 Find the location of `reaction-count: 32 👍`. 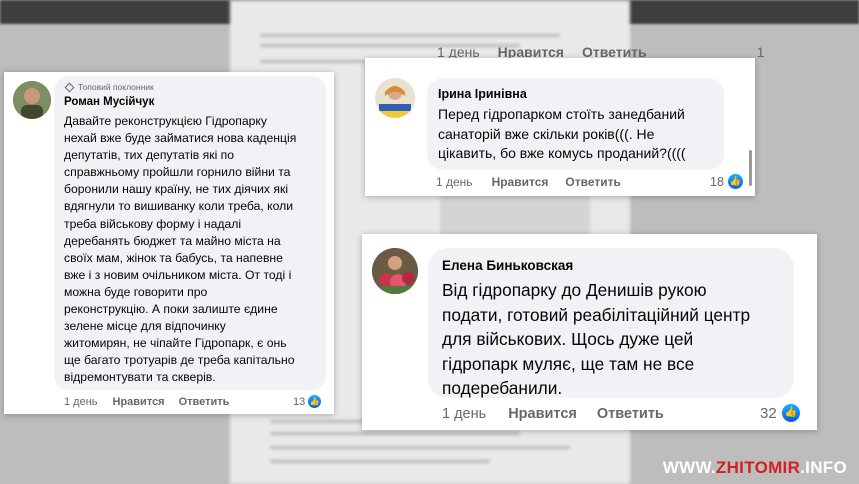

reaction-count: 32 👍 is located at coordinates (780, 413).